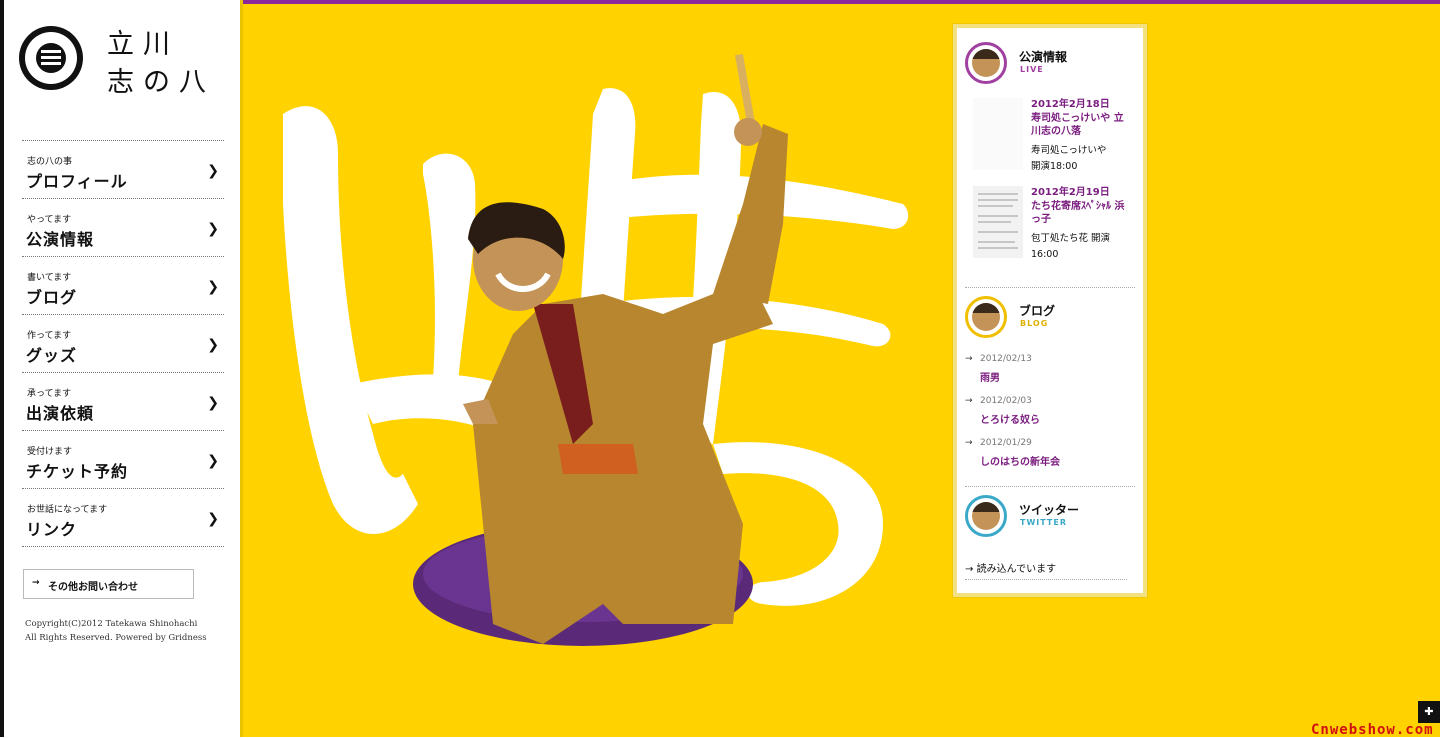  I want to click on blog-title: ブログ, so click(1037, 311).